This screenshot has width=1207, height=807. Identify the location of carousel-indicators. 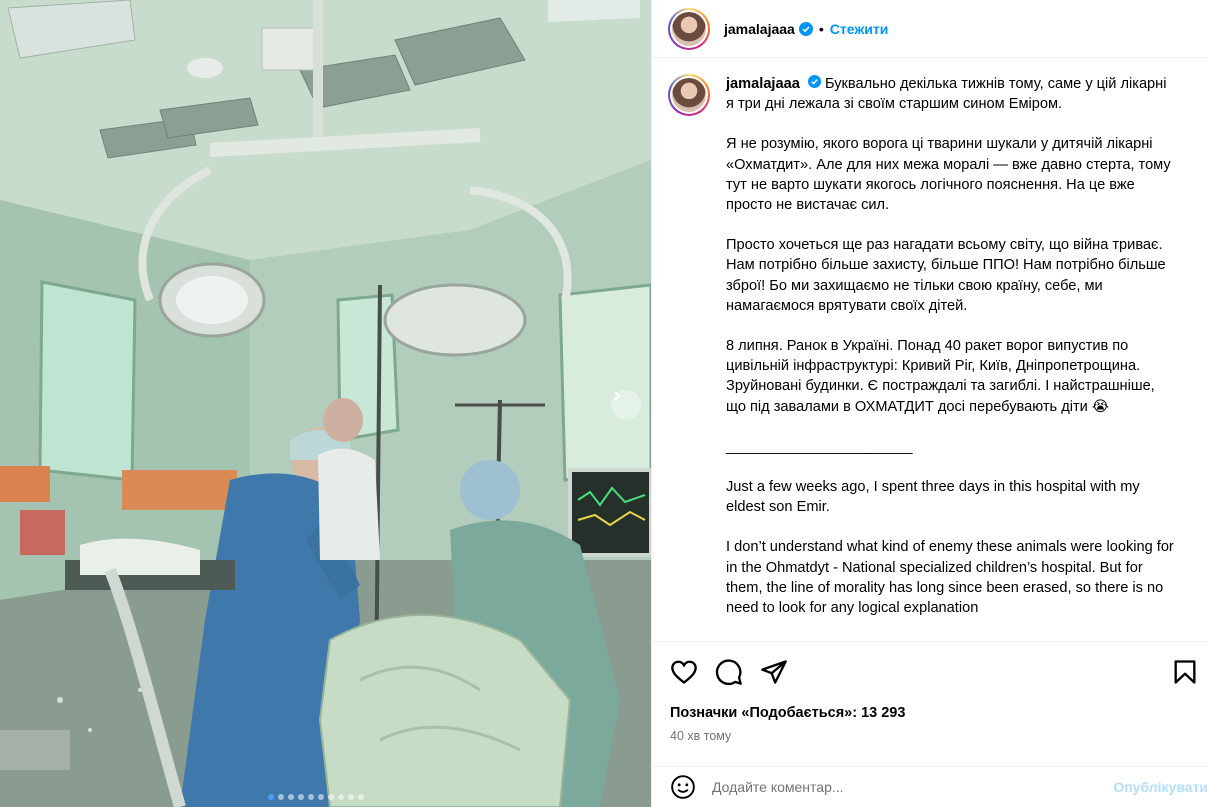
(316, 797).